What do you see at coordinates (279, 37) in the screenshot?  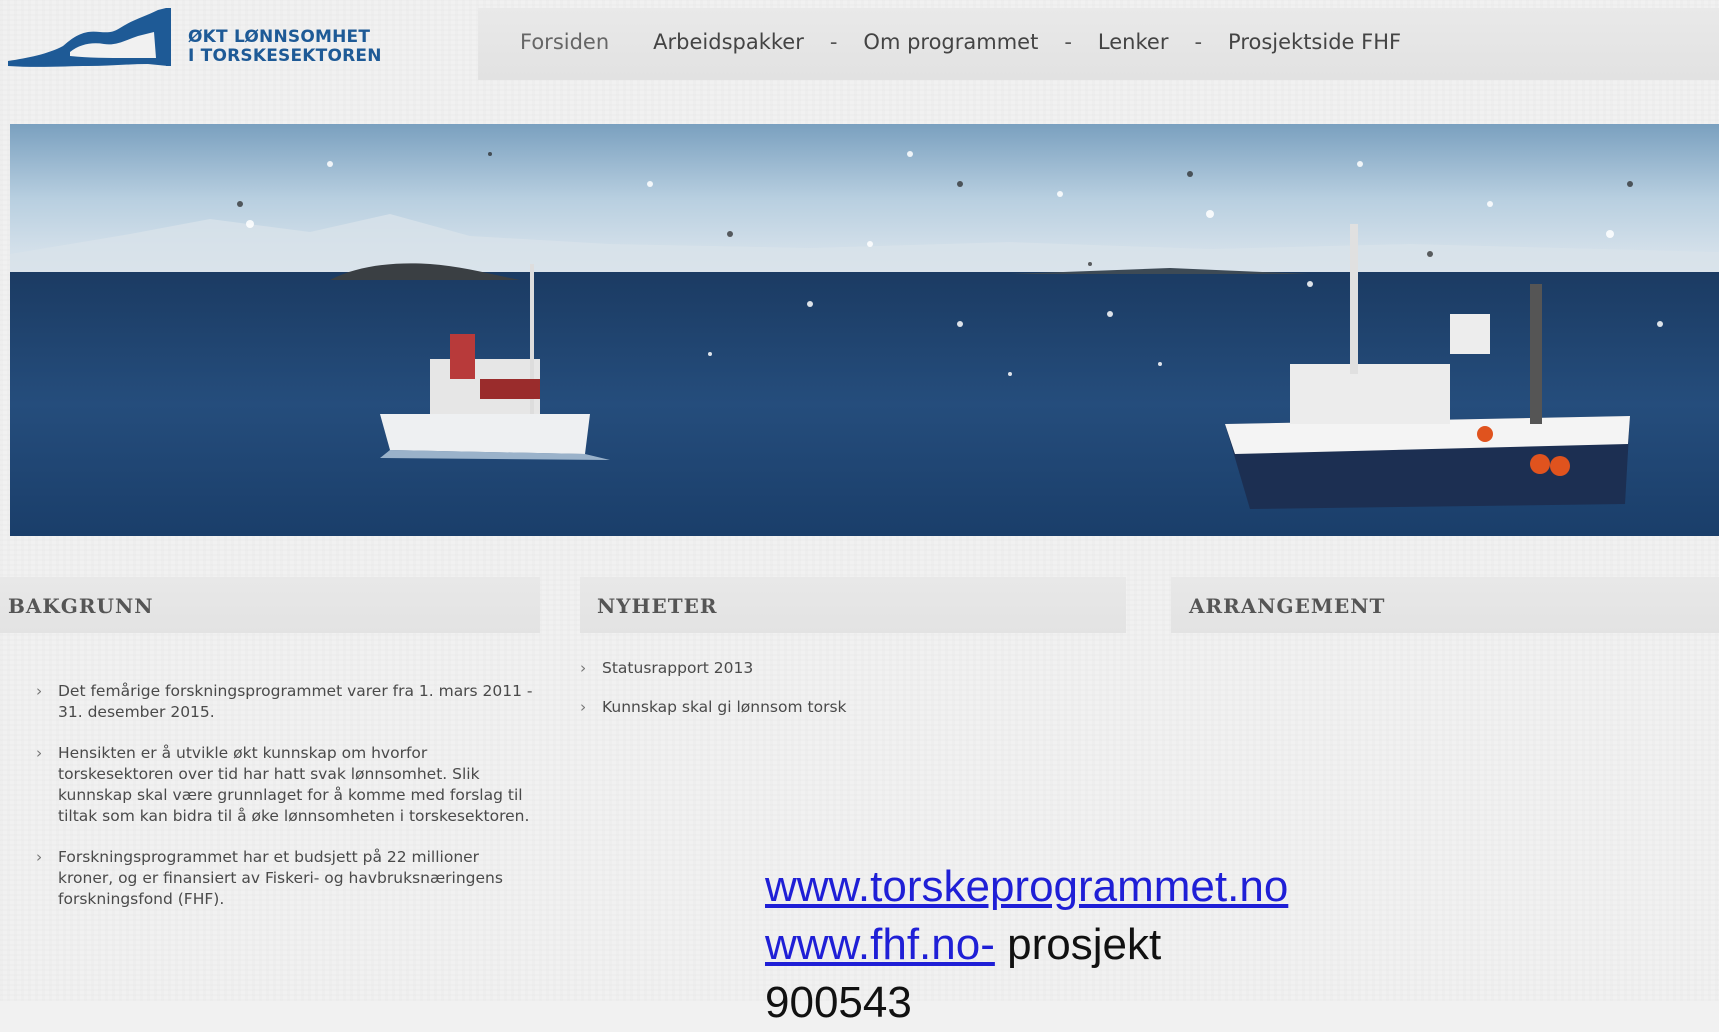 I see `logo-line1: ØKT LØNNSOMHET` at bounding box center [279, 37].